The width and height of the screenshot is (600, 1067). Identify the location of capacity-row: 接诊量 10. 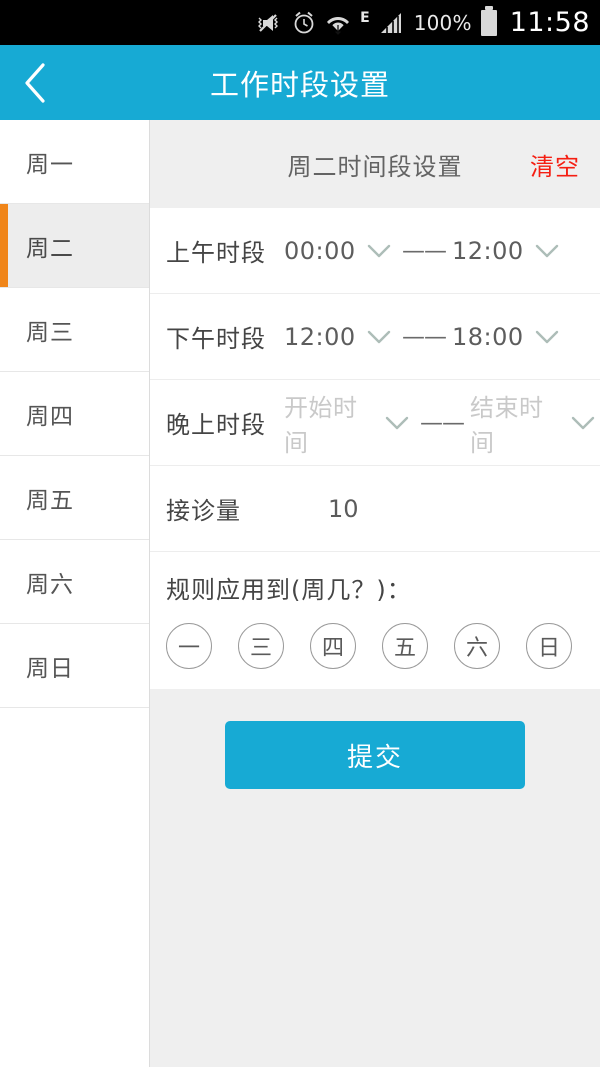
(375, 509).